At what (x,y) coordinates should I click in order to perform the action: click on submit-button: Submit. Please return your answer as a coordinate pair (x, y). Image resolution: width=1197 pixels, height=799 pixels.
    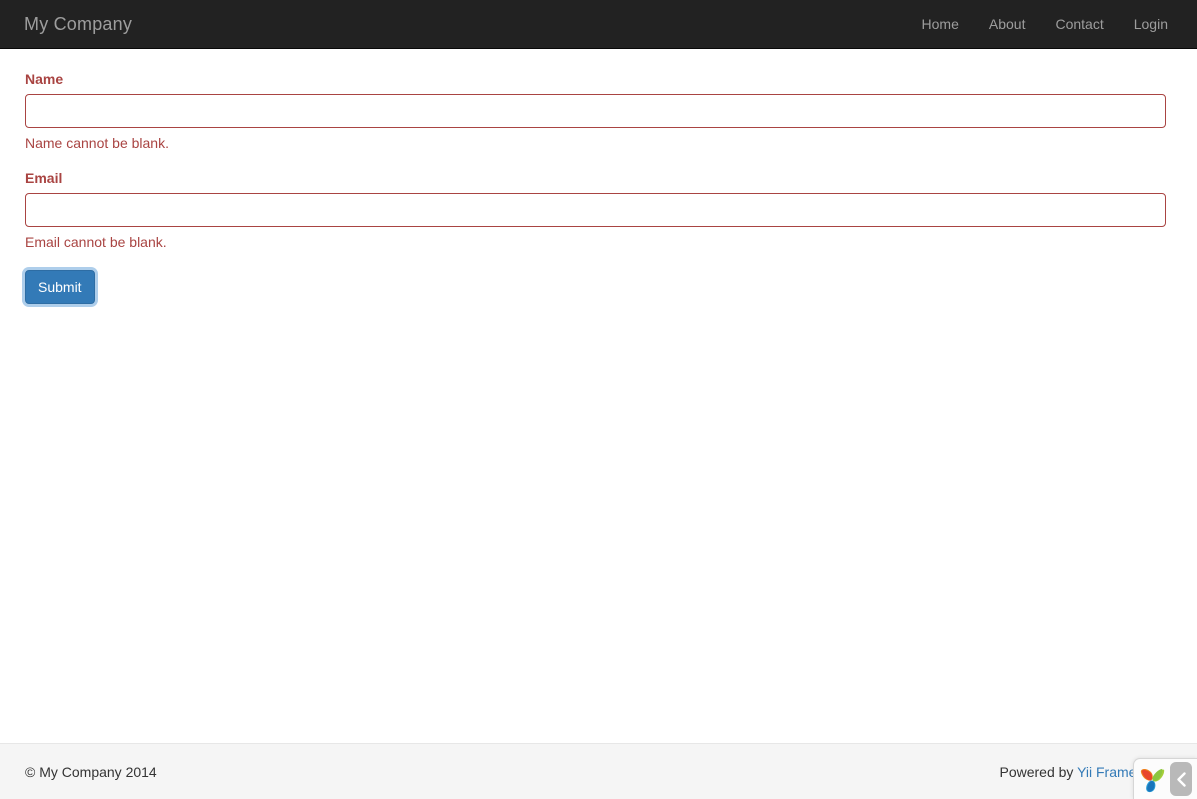
    Looking at the image, I should click on (60, 287).